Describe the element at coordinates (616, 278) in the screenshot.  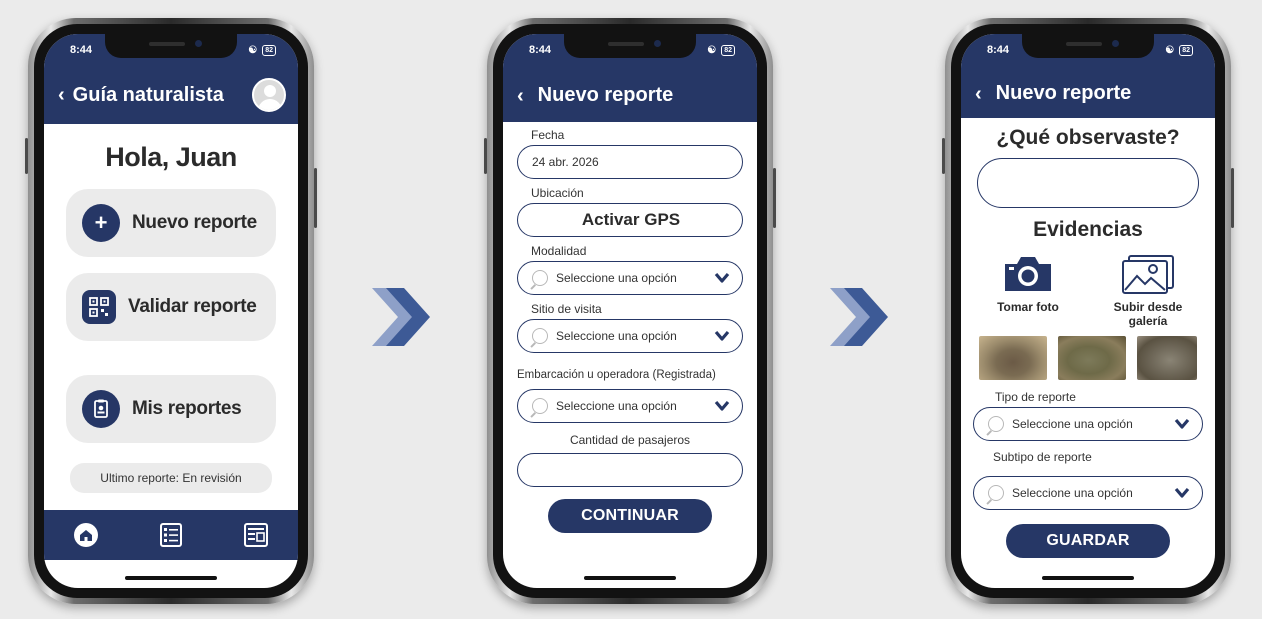
I see `modality-value: Seleccione una opción` at that location.